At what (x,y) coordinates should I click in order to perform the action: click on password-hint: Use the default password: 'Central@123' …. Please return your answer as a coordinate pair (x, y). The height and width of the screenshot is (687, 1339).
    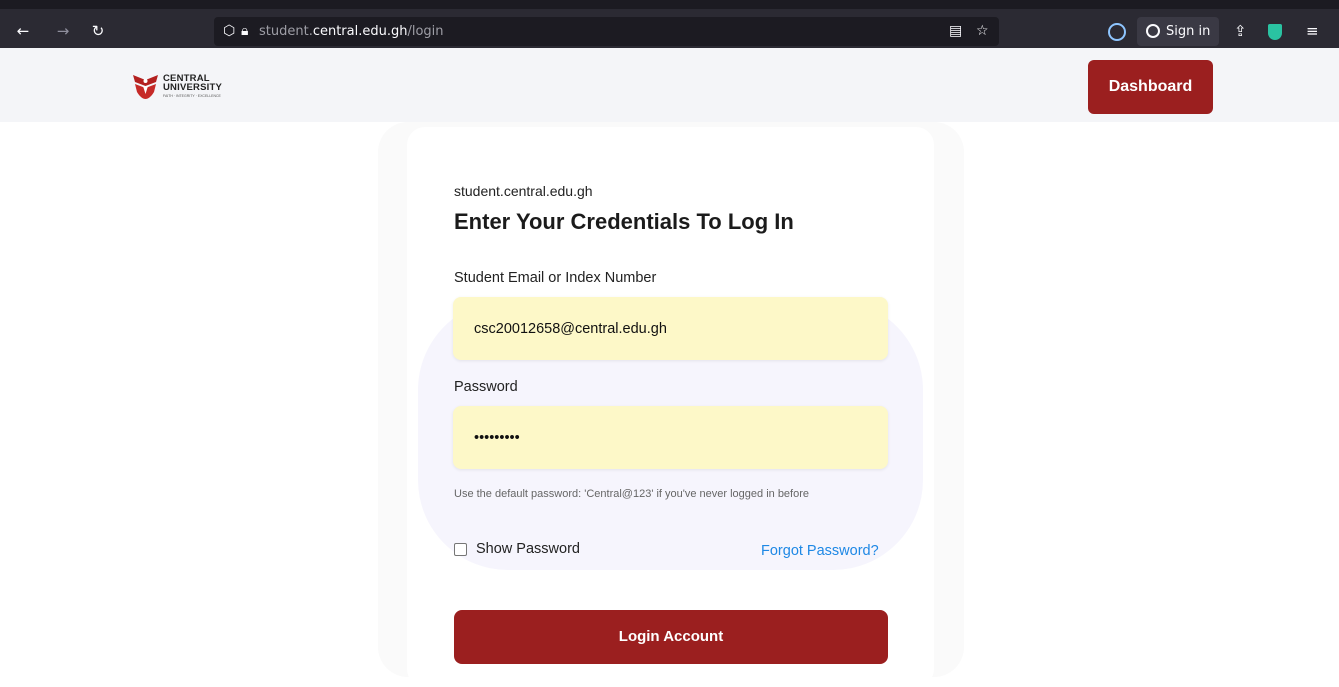
    Looking at the image, I should click on (632, 494).